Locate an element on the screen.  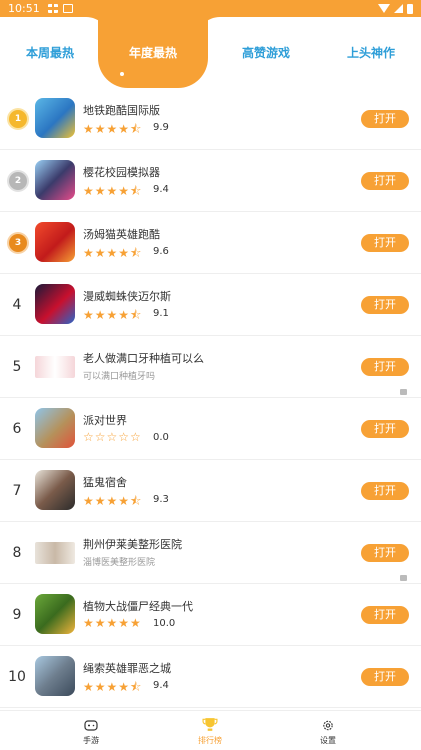
battery-icon is located at coordinates (410, 8).